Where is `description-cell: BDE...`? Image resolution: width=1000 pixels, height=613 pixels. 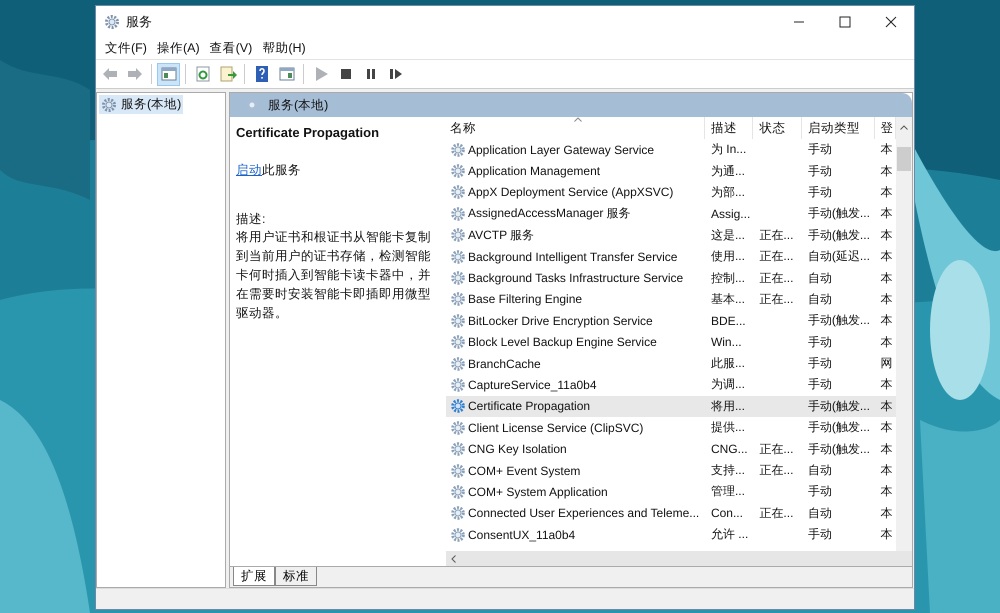 description-cell: BDE... is located at coordinates (728, 321).